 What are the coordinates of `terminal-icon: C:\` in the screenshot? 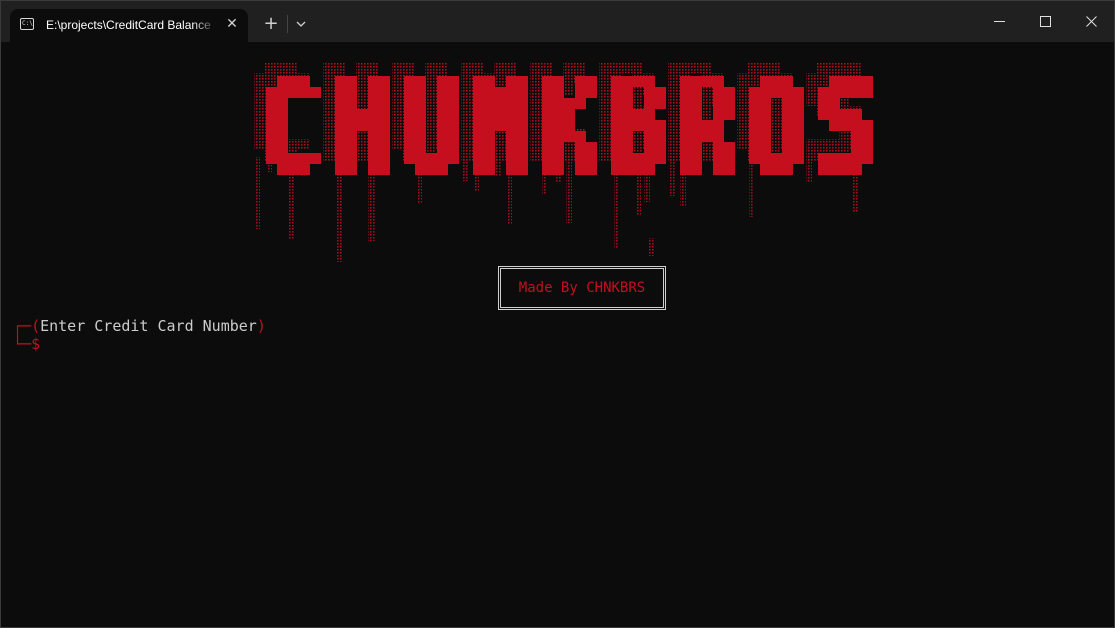 It's located at (27, 24).